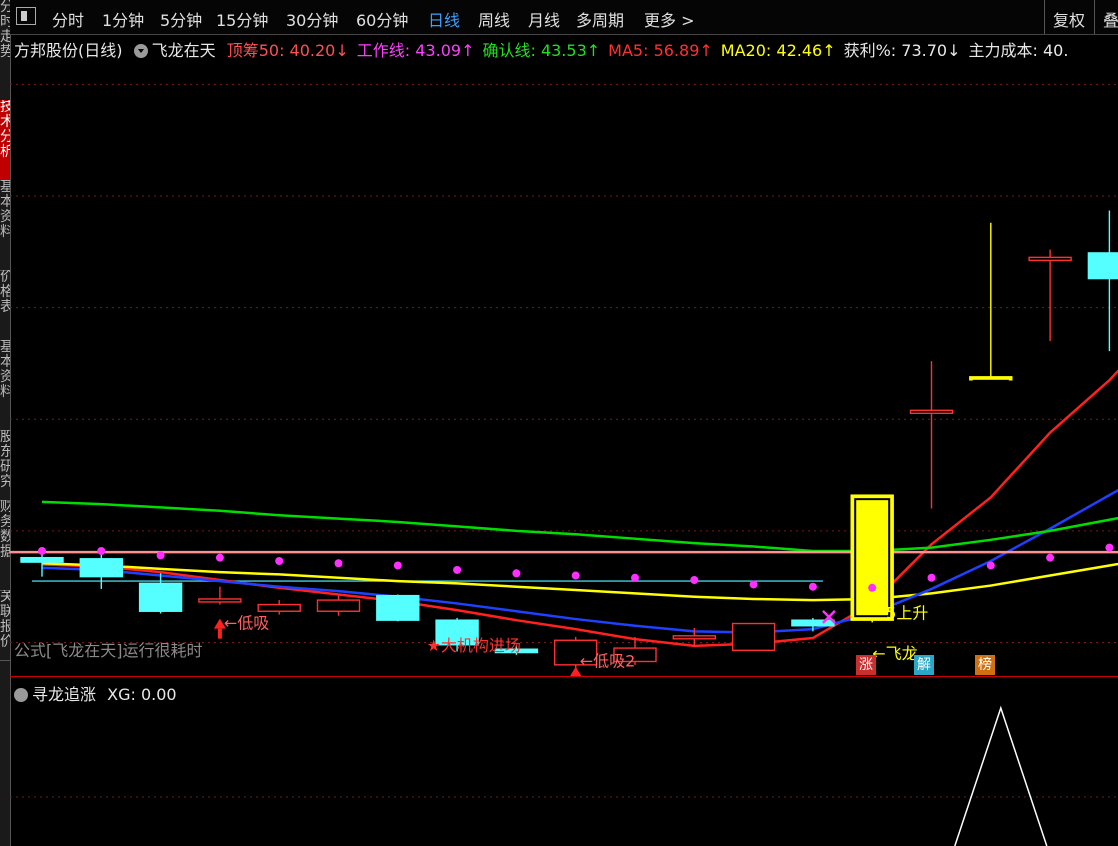  What do you see at coordinates (564, 17) in the screenshot?
I see `period-toolbar: 分时 1分钟 5分钟 15分钟 30分钟 60分钟 日线 周线 月线 多周期 更多 > 复权 叠` at bounding box center [564, 17].